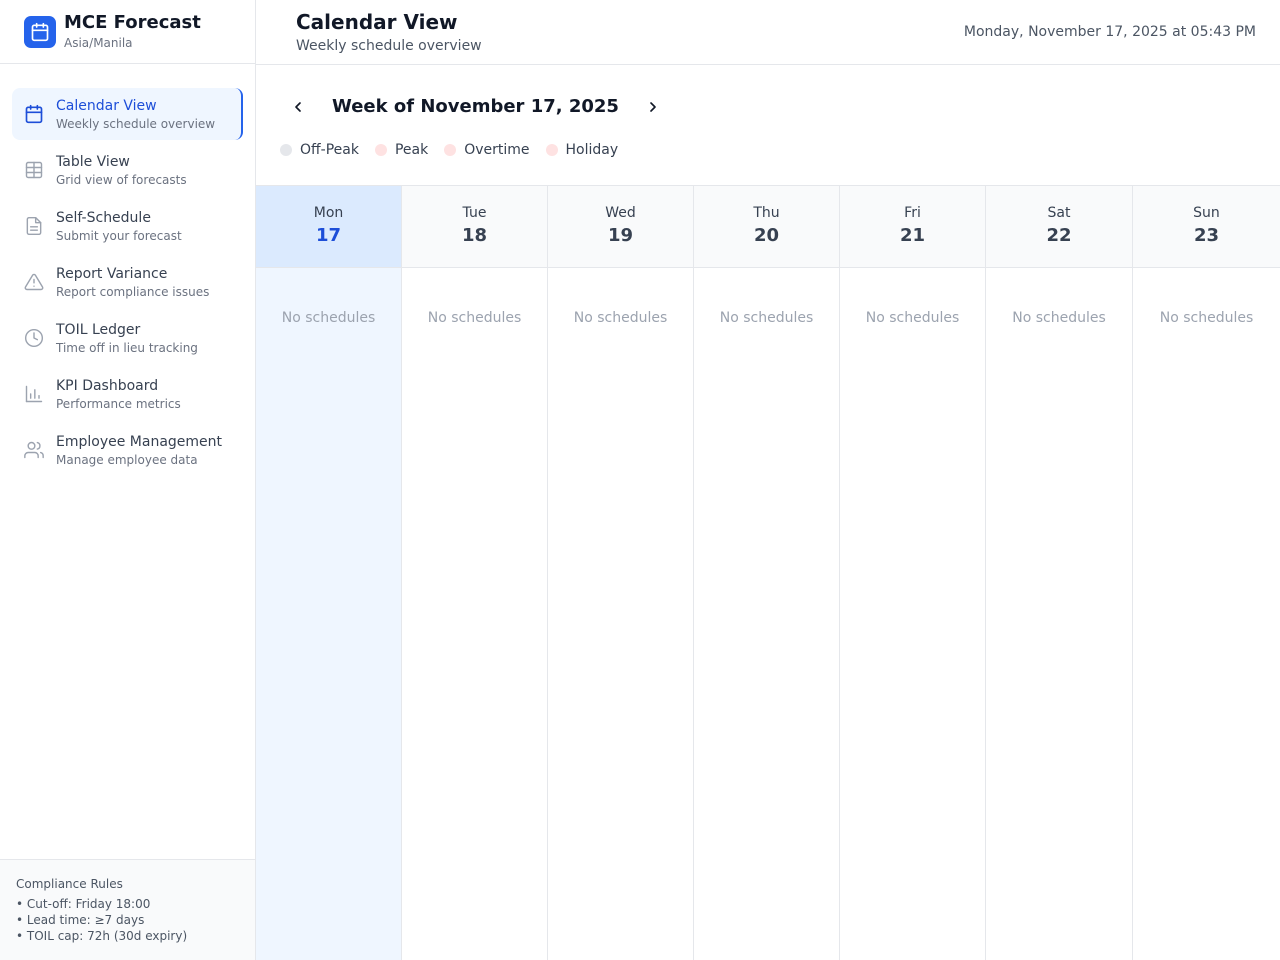  Describe the element at coordinates (34, 226) in the screenshot. I see `document-icon` at that location.